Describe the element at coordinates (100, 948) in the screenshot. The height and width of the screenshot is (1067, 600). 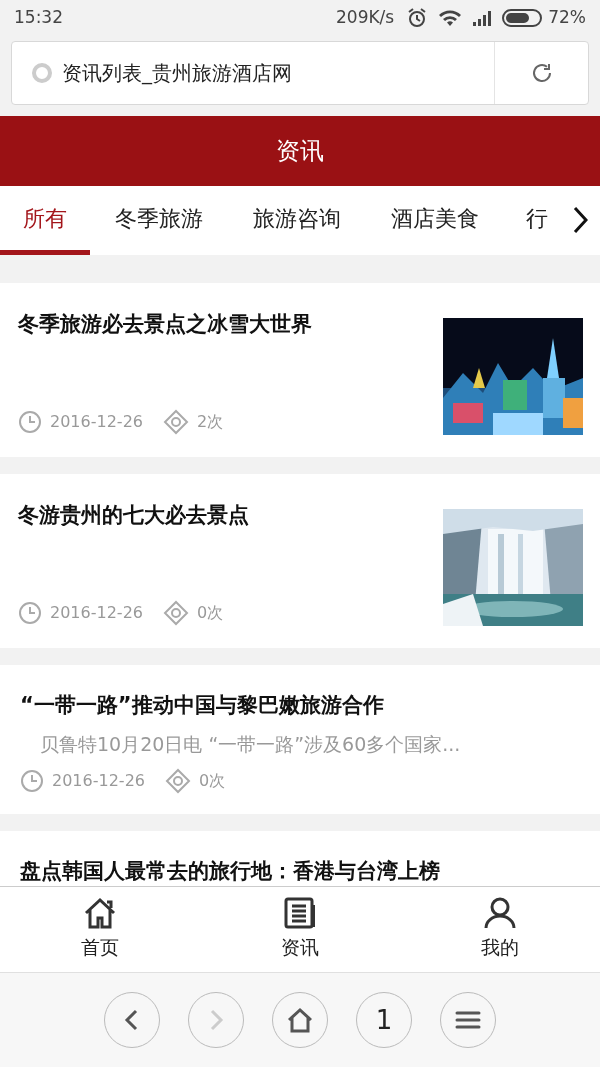
I see `nav-label: 首页` at that location.